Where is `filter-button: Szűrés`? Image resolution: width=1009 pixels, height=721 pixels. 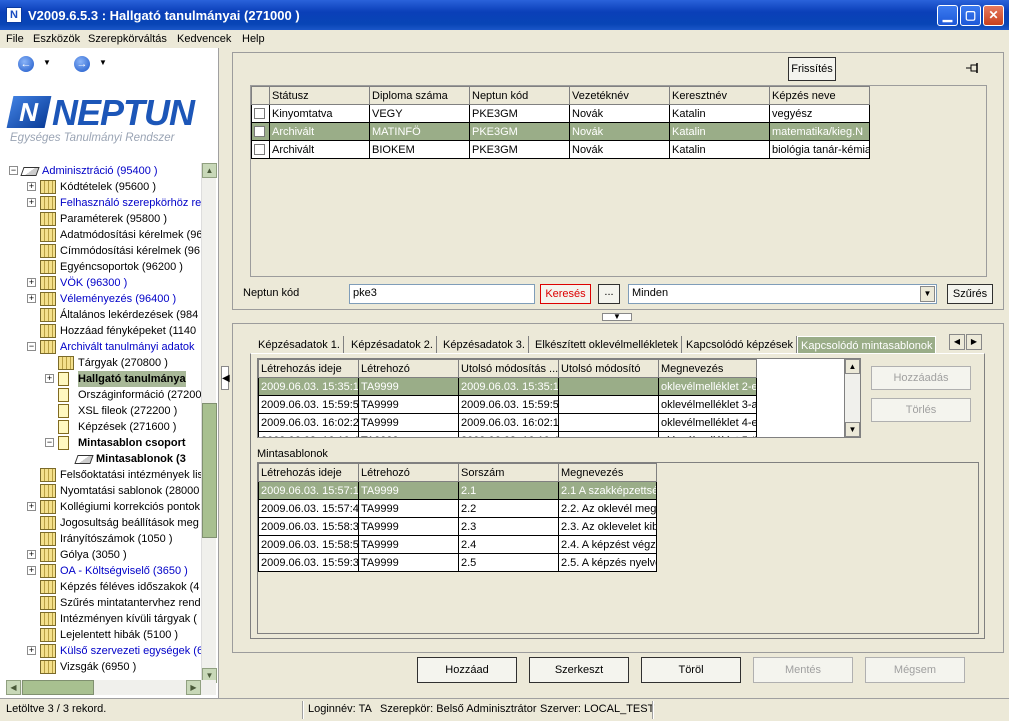
filter-button: Szűrés is located at coordinates (970, 294).